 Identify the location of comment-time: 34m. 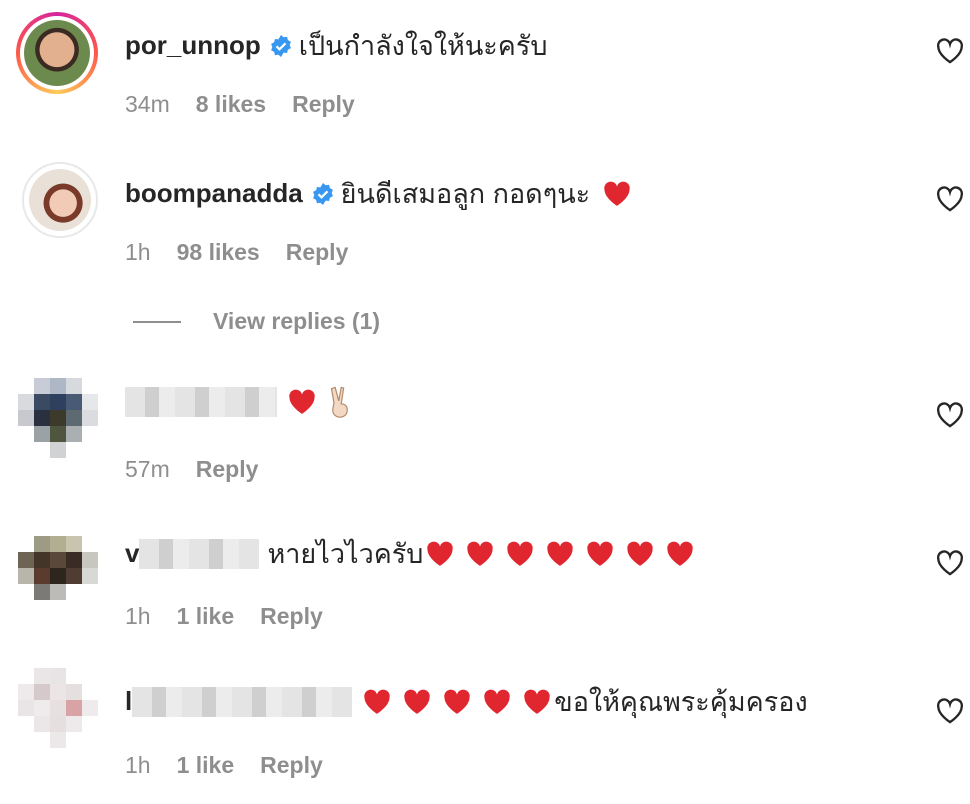
(147, 104).